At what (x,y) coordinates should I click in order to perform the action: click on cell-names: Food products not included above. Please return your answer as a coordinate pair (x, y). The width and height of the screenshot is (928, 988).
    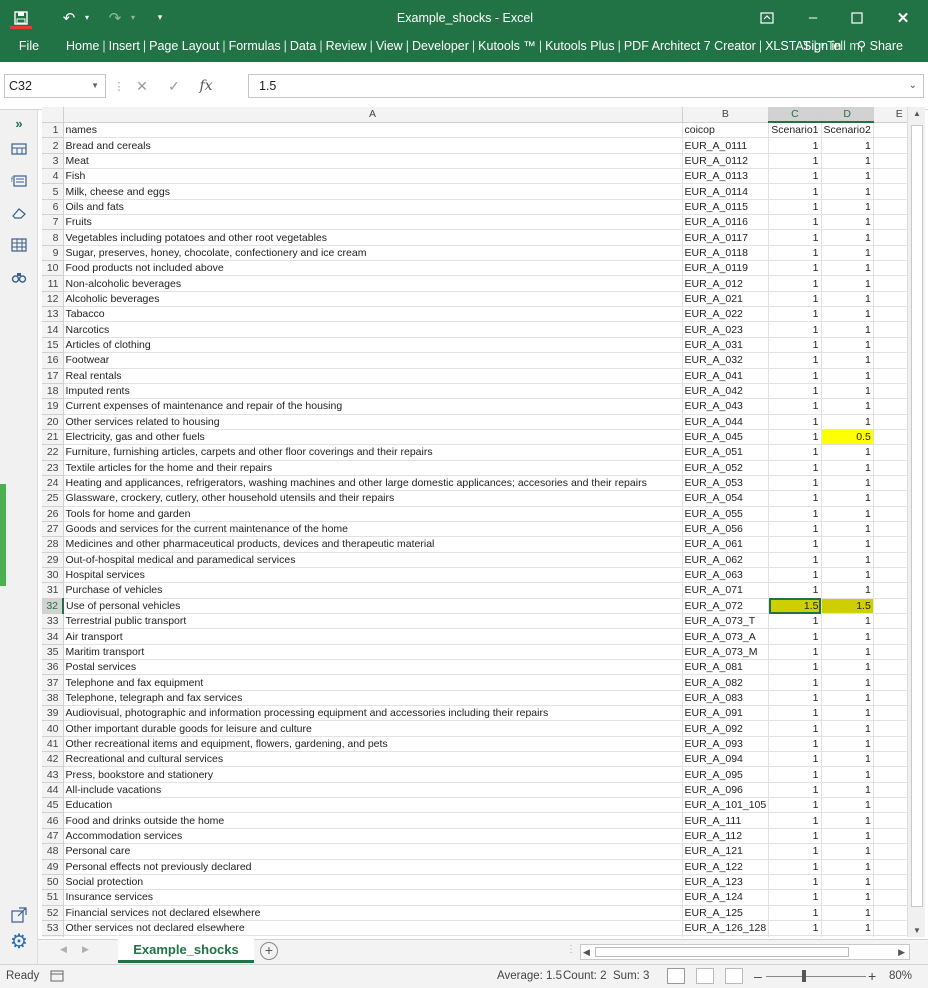
    Looking at the image, I should click on (373, 268).